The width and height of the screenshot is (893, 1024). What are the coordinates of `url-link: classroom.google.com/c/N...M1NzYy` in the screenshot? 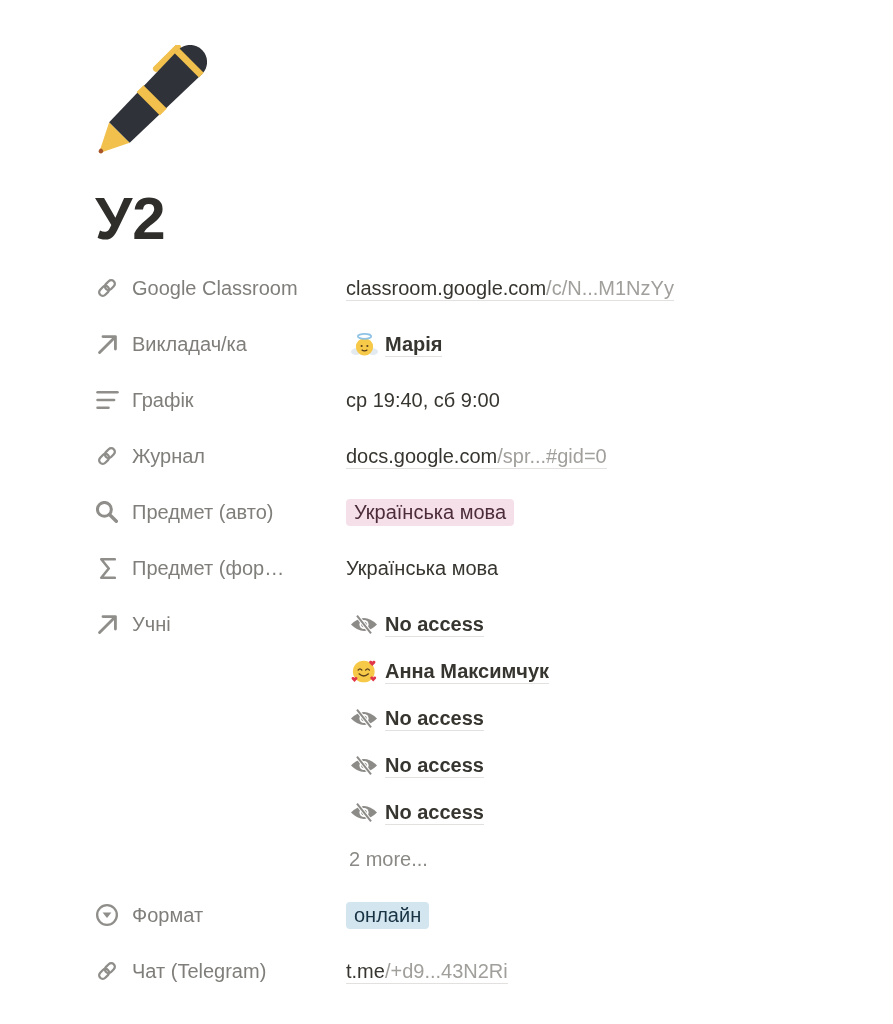 It's located at (510, 288).